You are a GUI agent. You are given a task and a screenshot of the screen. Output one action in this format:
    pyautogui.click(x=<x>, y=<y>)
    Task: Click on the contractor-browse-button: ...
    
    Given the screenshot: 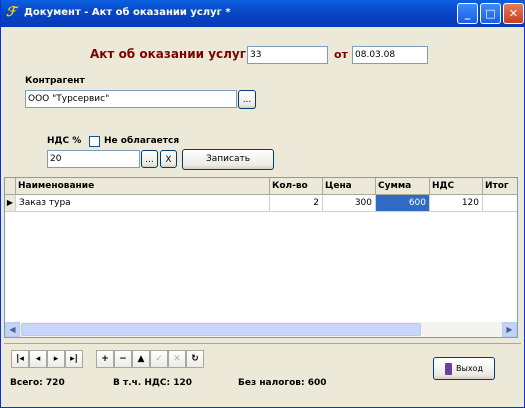 What is the action you would take?
    pyautogui.click(x=247, y=99)
    